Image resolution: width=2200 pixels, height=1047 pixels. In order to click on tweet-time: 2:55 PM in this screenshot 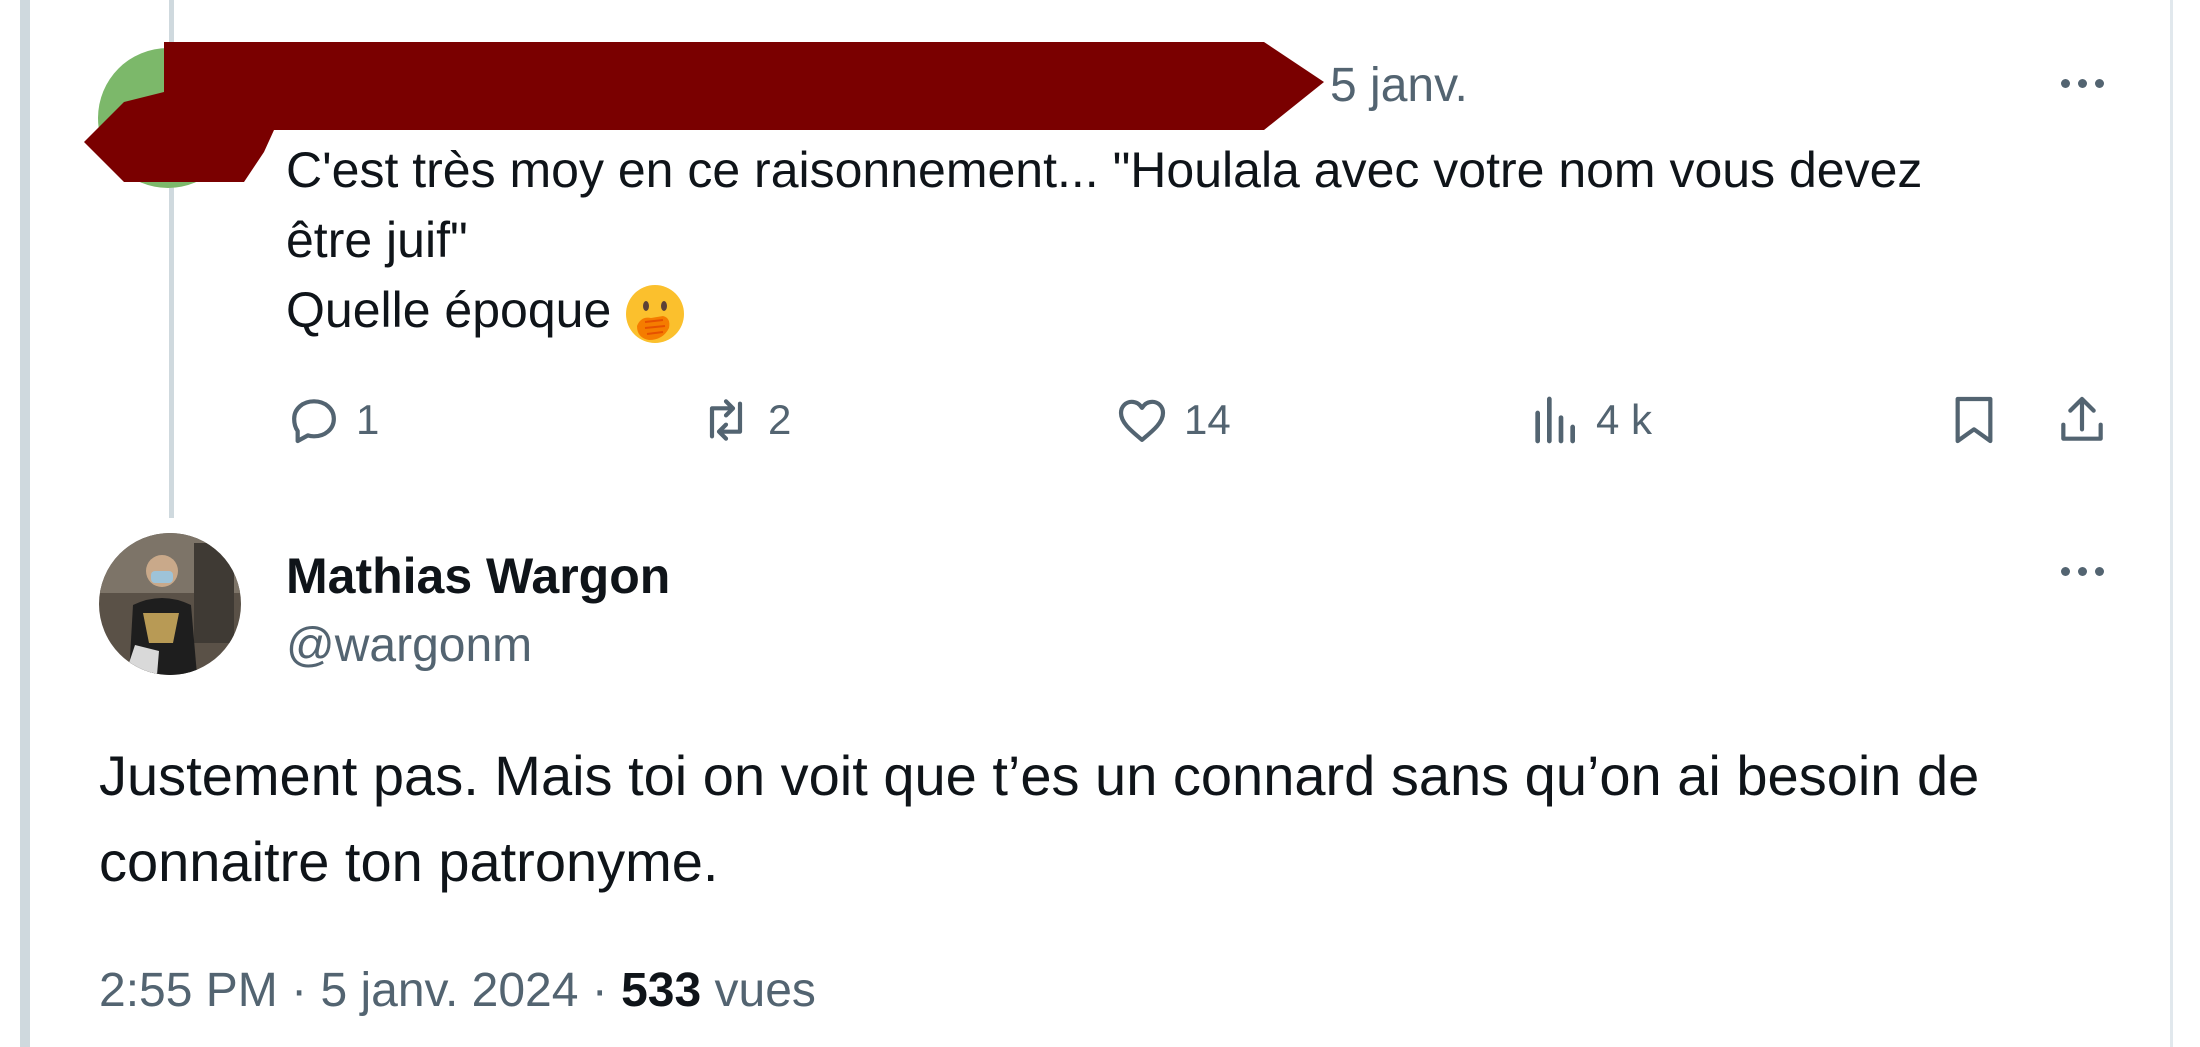, I will do `click(188, 990)`.